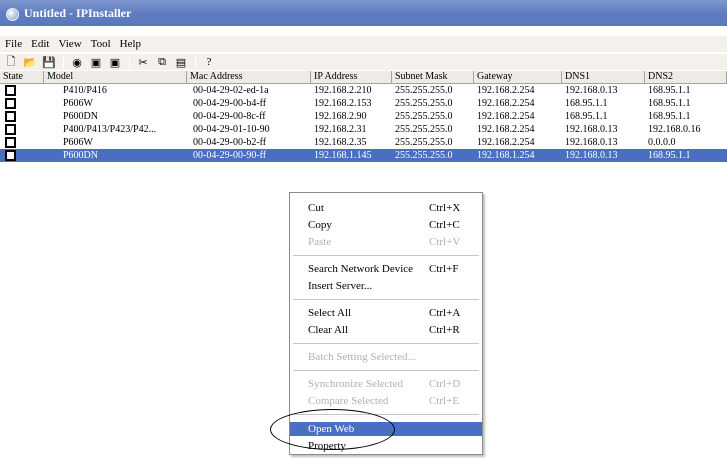  I want to click on column-header-dns2: DNS2, so click(686, 77).